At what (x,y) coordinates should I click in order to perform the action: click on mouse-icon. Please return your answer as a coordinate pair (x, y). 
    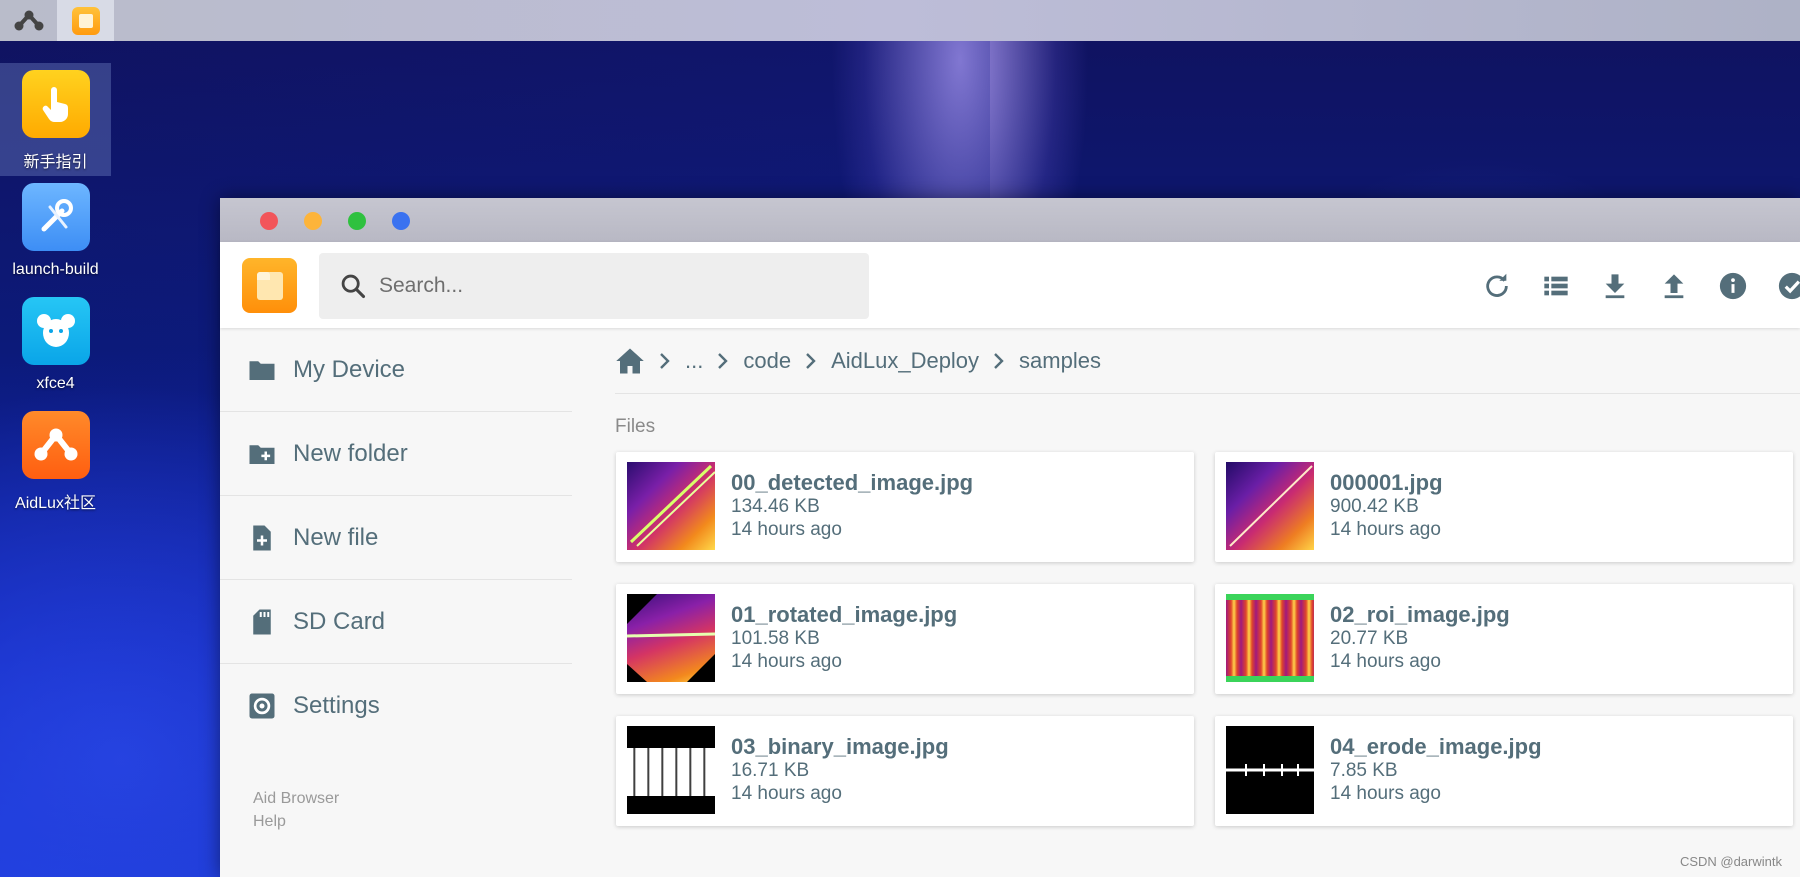
    Looking at the image, I should click on (55, 331).